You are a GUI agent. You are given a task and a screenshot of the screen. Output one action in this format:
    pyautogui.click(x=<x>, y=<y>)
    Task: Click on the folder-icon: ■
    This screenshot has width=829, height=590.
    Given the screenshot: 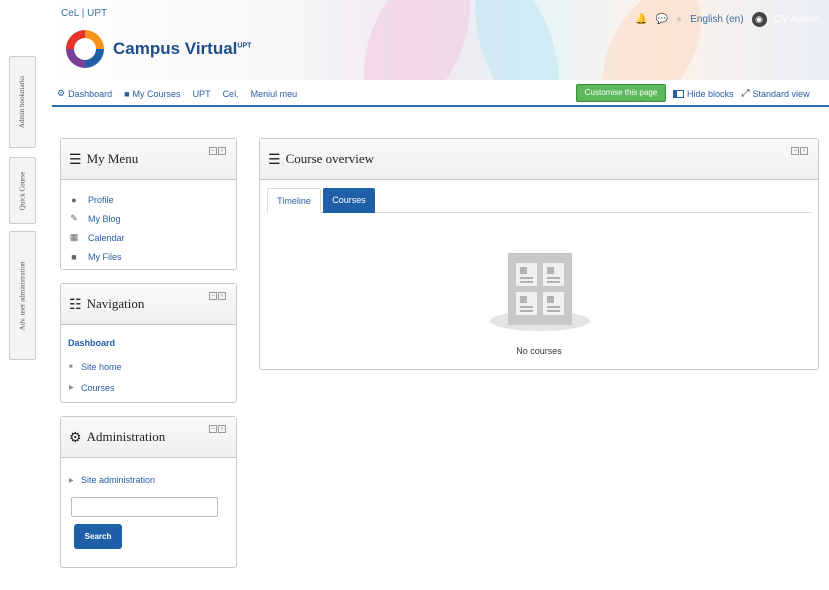 What is the action you would take?
    pyautogui.click(x=74, y=256)
    